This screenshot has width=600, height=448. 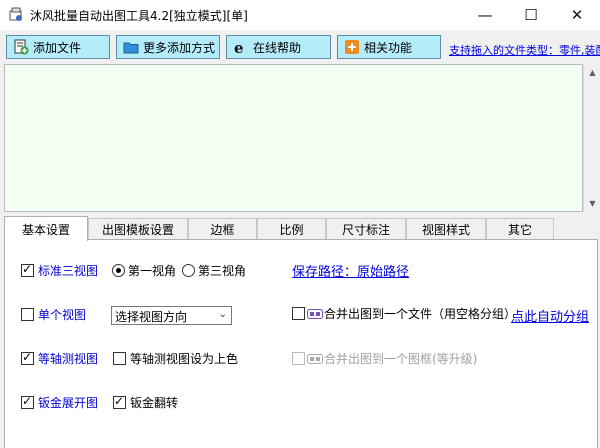 What do you see at coordinates (592, 203) in the screenshot?
I see `scroll-down-icon: ▼` at bounding box center [592, 203].